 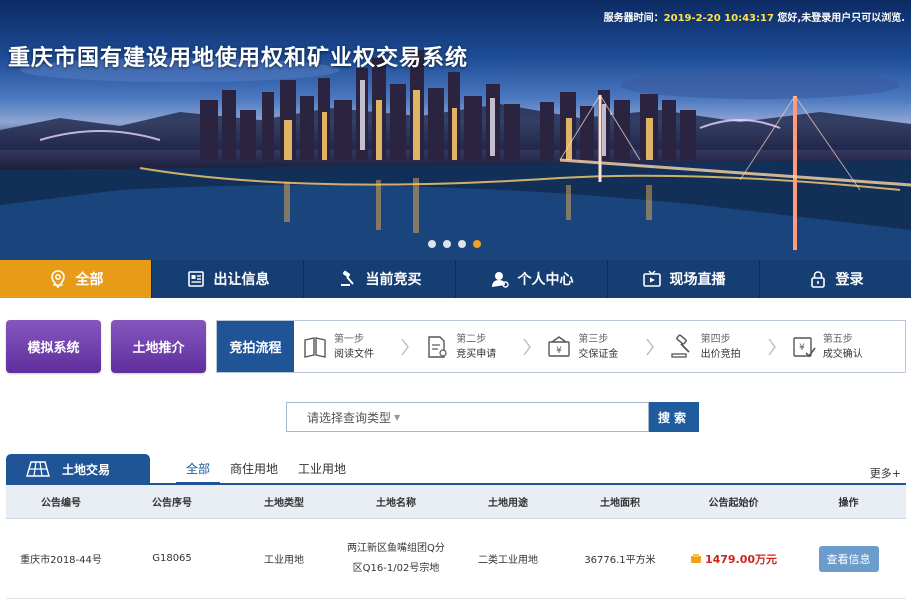 What do you see at coordinates (500, 280) in the screenshot?
I see `user-icon` at bounding box center [500, 280].